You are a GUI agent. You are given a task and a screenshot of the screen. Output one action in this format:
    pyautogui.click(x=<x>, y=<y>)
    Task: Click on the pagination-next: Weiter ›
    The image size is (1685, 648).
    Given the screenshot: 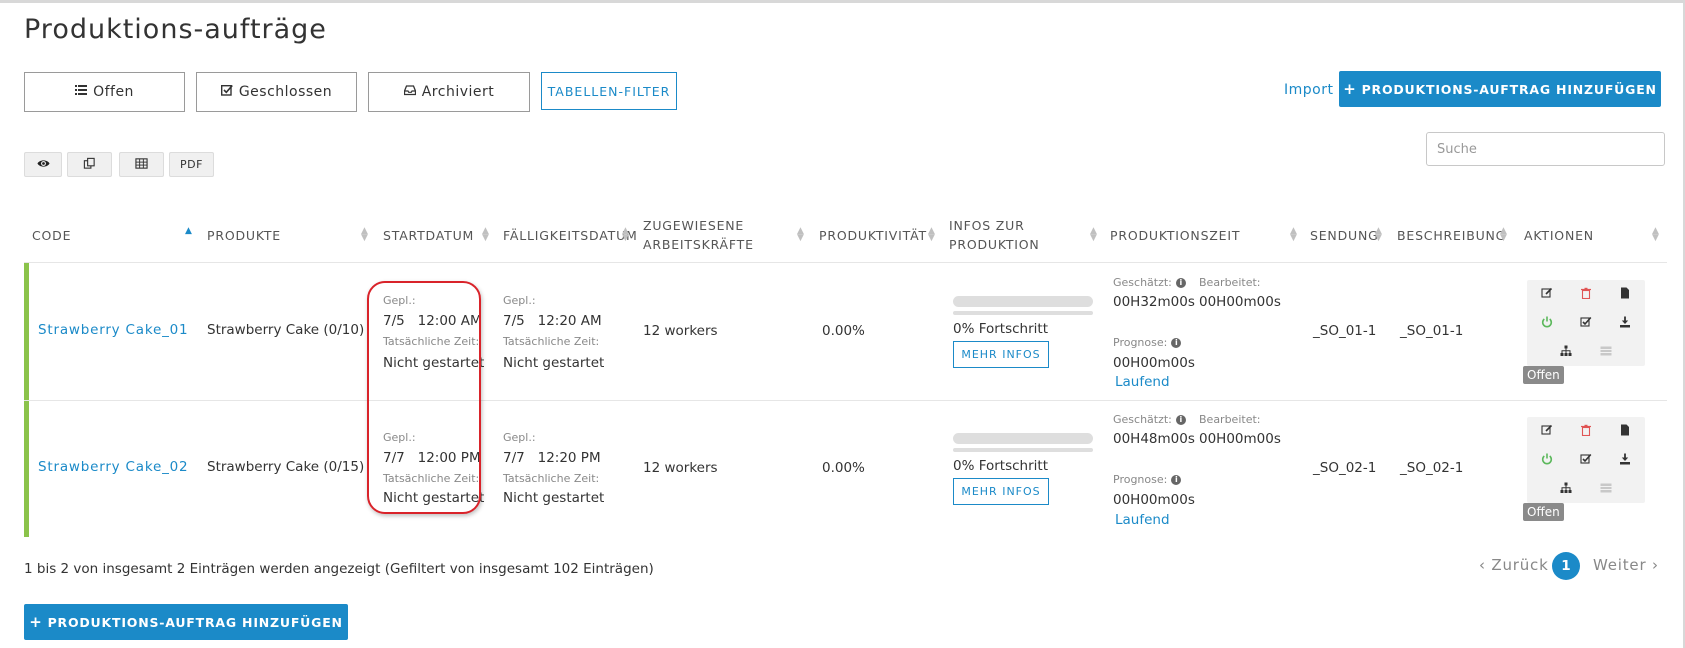 What is the action you would take?
    pyautogui.click(x=1626, y=565)
    